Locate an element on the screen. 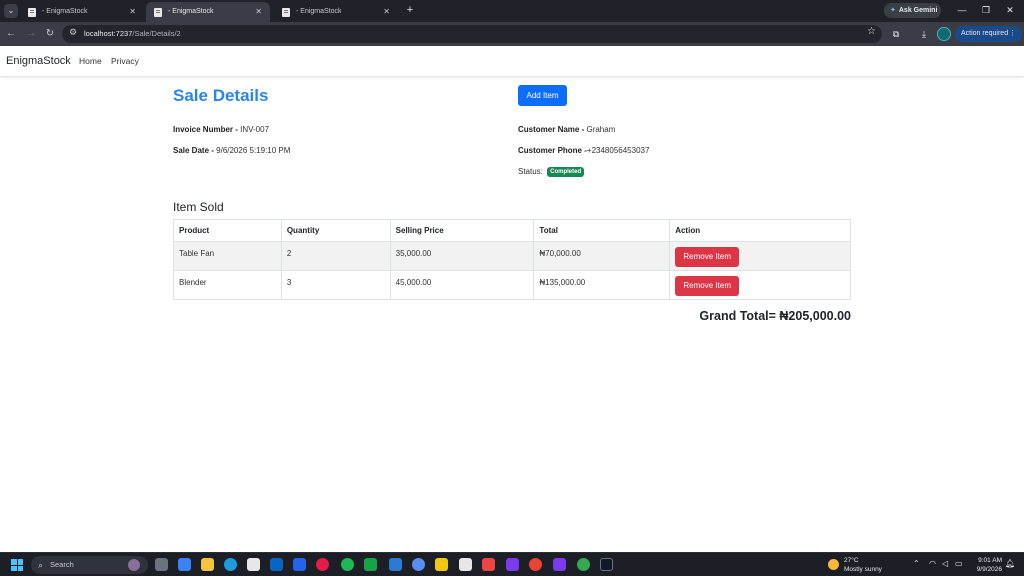  task-view-icon is located at coordinates (161, 564).